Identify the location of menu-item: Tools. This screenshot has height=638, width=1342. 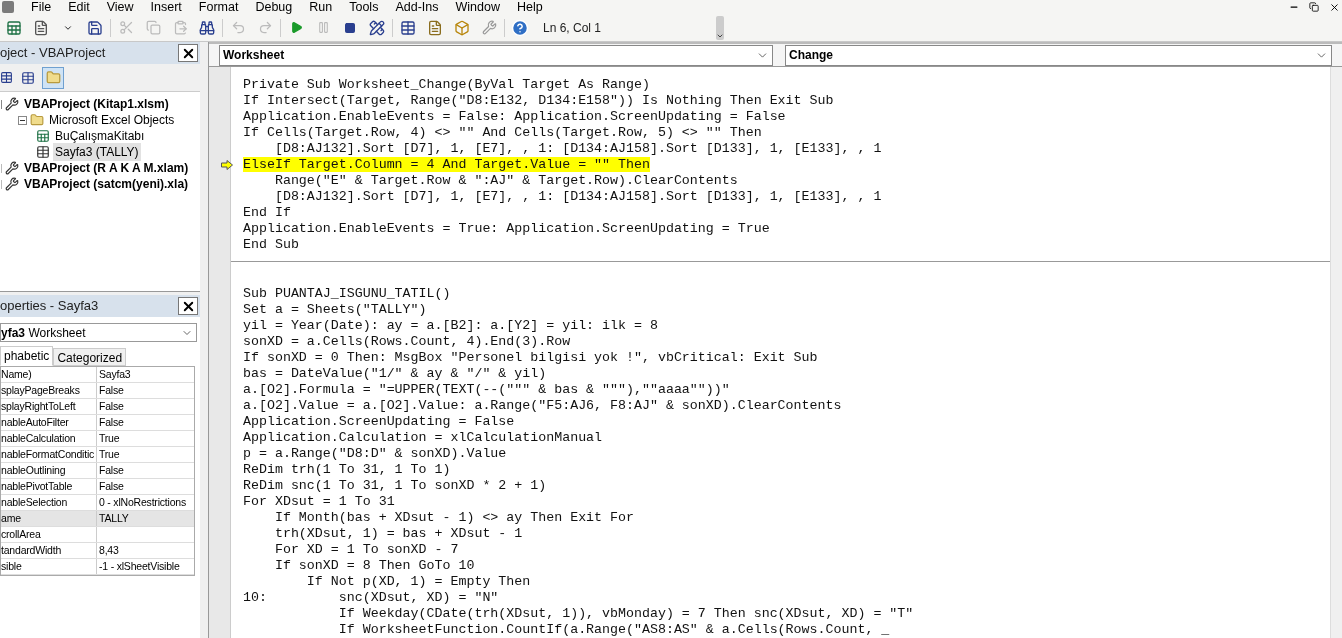
(364, 7).